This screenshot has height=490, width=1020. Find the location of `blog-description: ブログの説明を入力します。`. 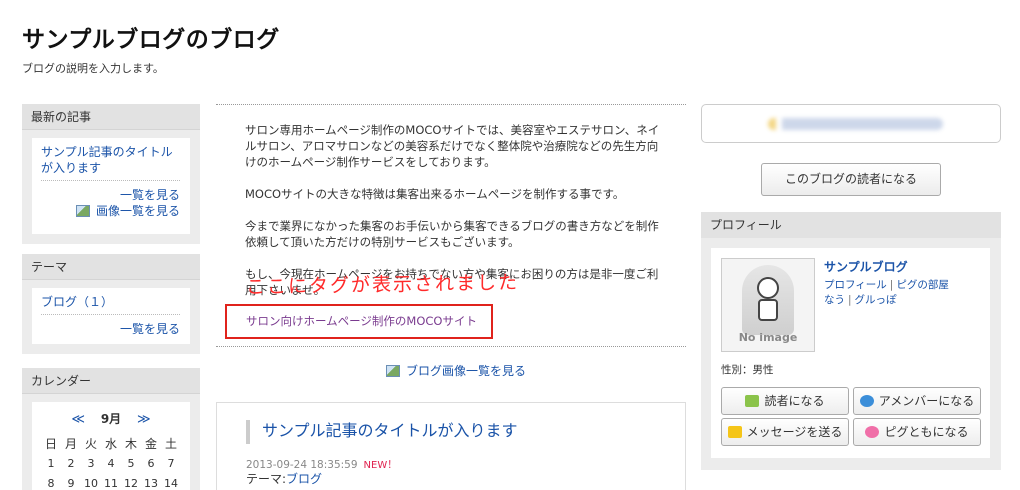

blog-description: ブログの説明を入力します。 is located at coordinates (93, 68).